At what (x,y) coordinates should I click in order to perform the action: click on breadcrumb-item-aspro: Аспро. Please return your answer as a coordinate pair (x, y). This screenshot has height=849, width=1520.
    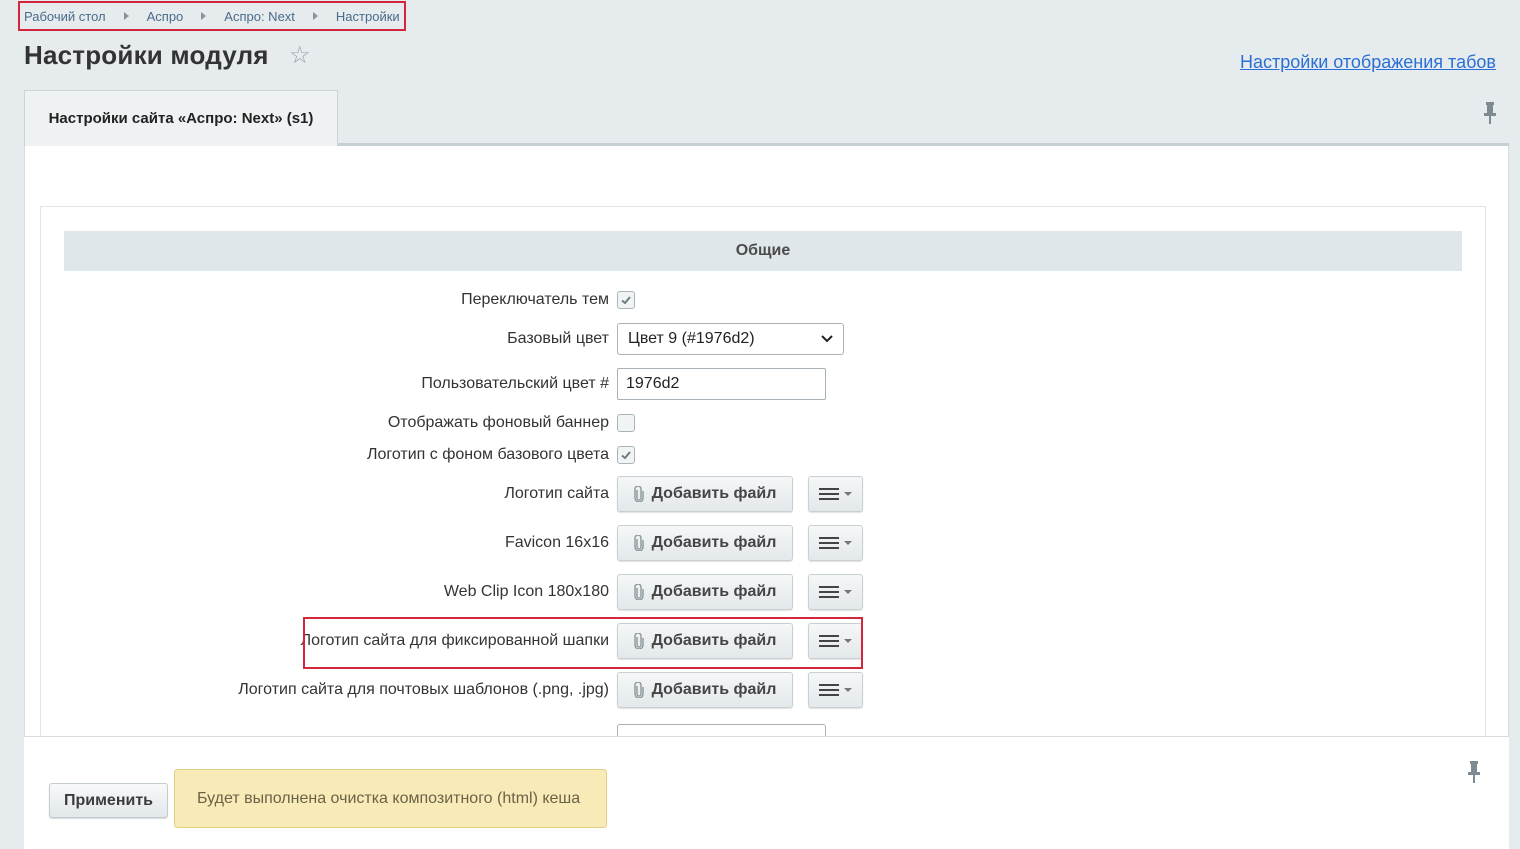
    Looking at the image, I should click on (165, 16).